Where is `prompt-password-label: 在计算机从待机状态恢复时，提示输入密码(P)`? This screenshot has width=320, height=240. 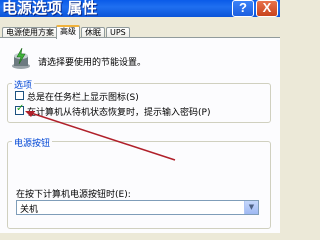
prompt-password-label: 在计算机从待机状态恢复时，提示输入密码(P) is located at coordinates (119, 113).